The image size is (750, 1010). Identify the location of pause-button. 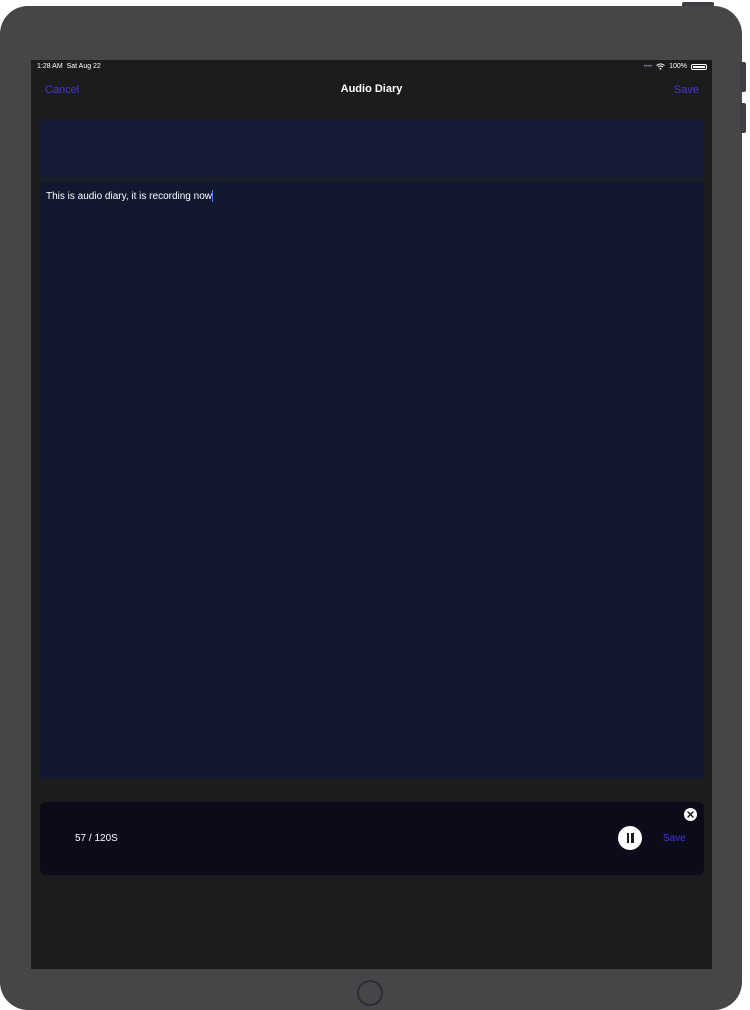
(630, 838).